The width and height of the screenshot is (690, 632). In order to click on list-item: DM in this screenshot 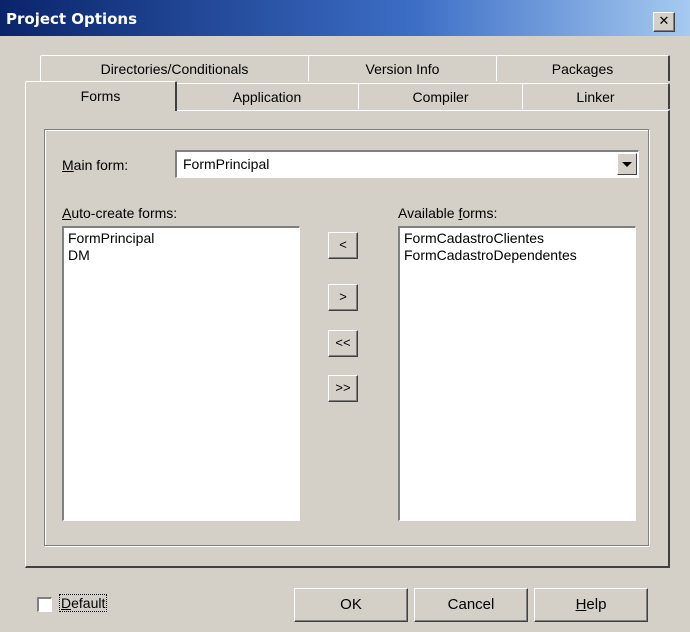, I will do `click(181, 255)`.